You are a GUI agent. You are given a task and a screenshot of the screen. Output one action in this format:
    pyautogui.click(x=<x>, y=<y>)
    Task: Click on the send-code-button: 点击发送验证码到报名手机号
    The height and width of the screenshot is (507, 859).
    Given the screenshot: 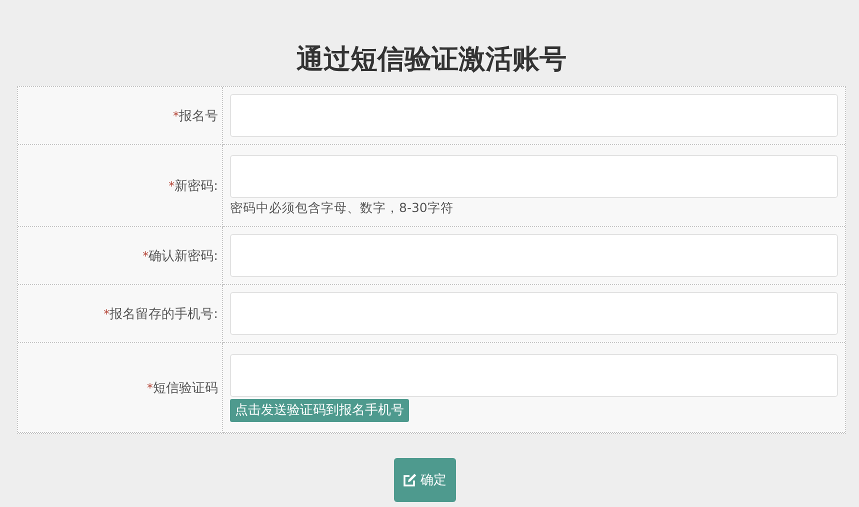 What is the action you would take?
    pyautogui.click(x=319, y=410)
    